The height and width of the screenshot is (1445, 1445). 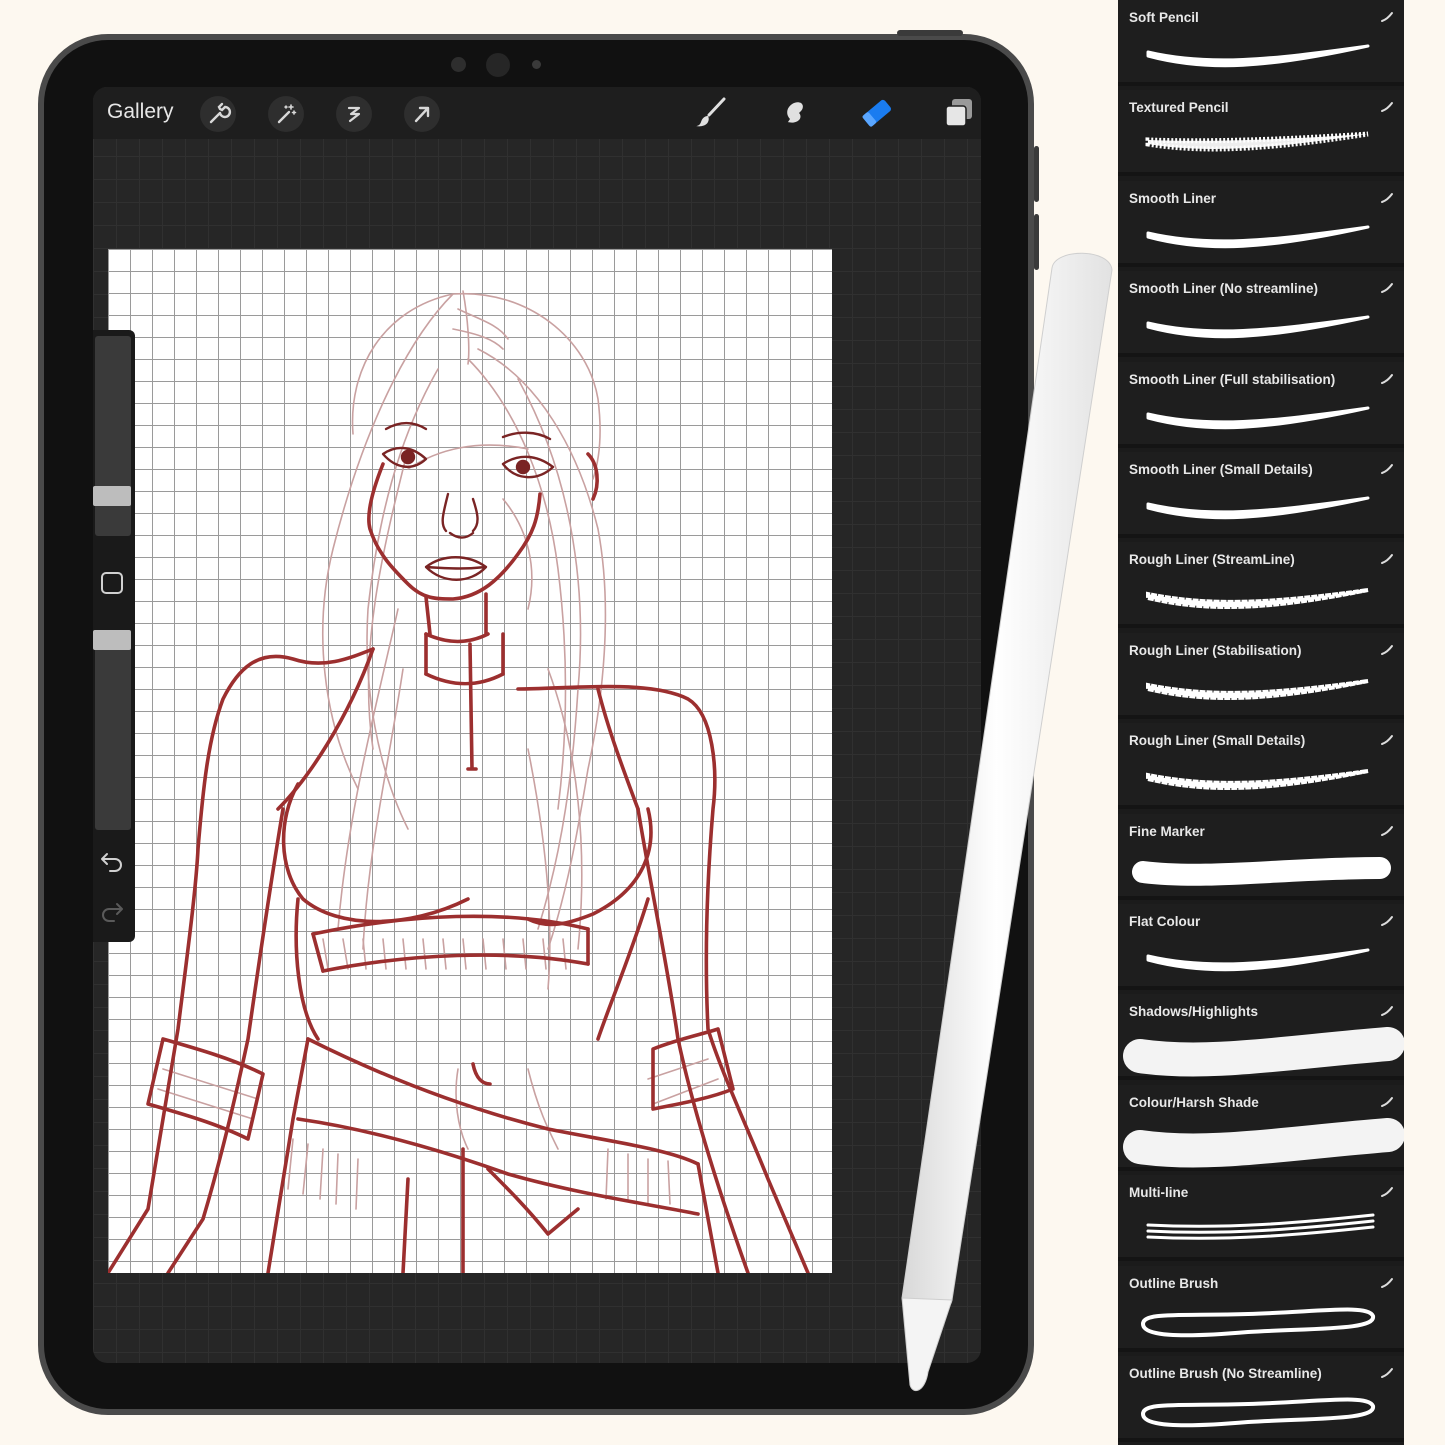 What do you see at coordinates (1261, 1127) in the screenshot?
I see `brush-item: Colour/Harsh Shade` at bounding box center [1261, 1127].